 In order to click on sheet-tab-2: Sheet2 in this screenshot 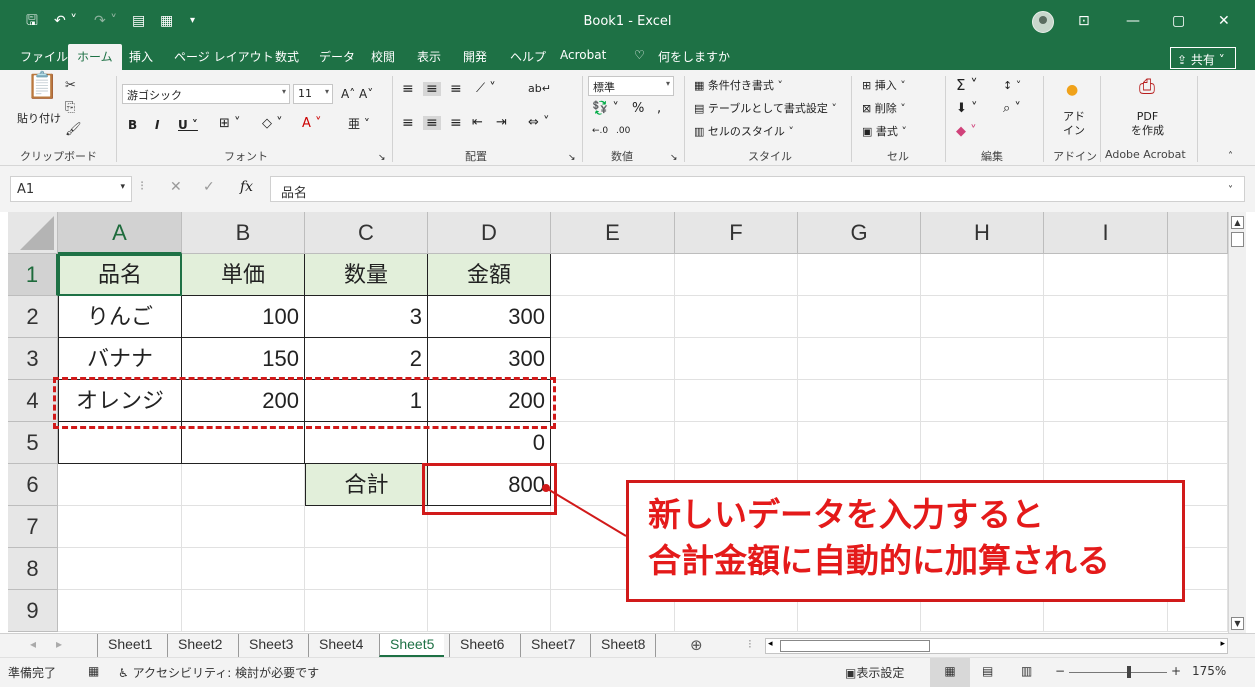, I will do `click(199, 645)`.